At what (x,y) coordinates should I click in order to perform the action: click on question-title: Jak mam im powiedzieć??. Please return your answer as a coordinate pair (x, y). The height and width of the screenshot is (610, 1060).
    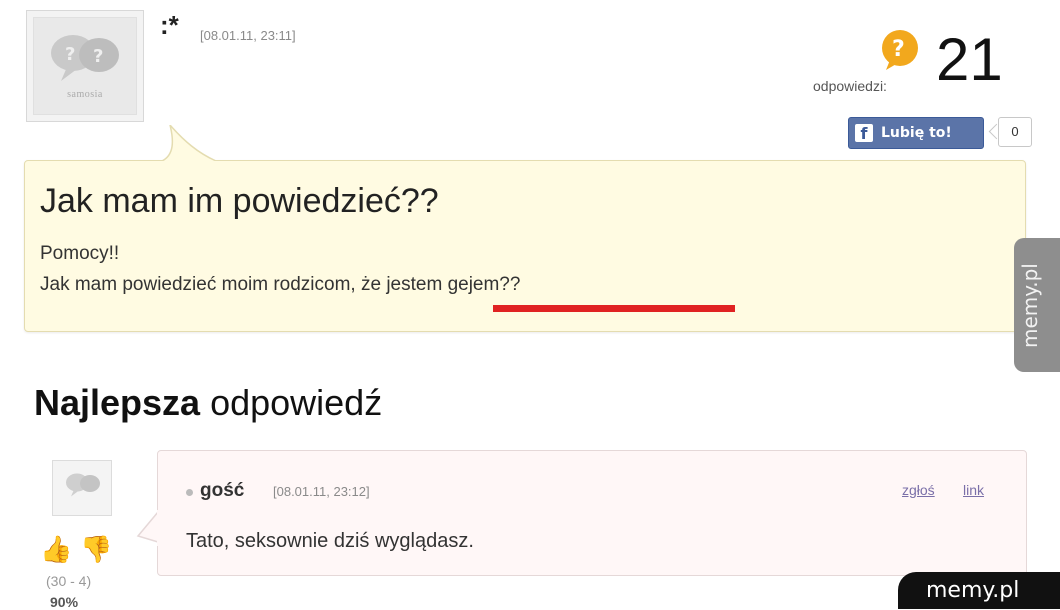
    Looking at the image, I should click on (239, 201).